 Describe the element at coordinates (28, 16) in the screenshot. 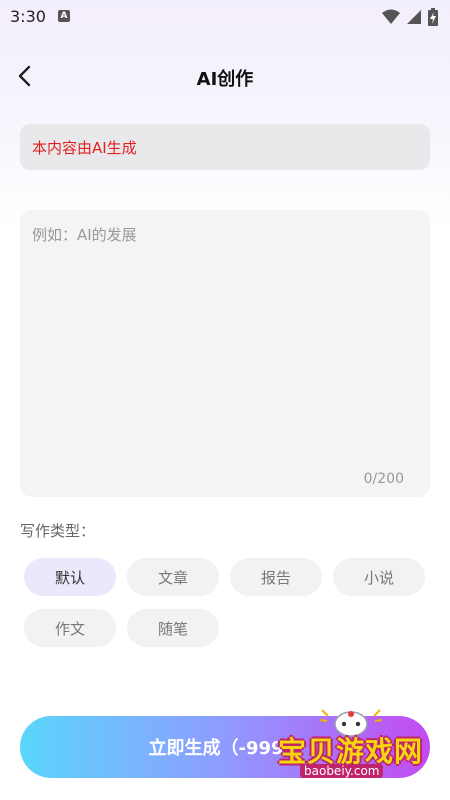

I see `status-time: 3:30` at that location.